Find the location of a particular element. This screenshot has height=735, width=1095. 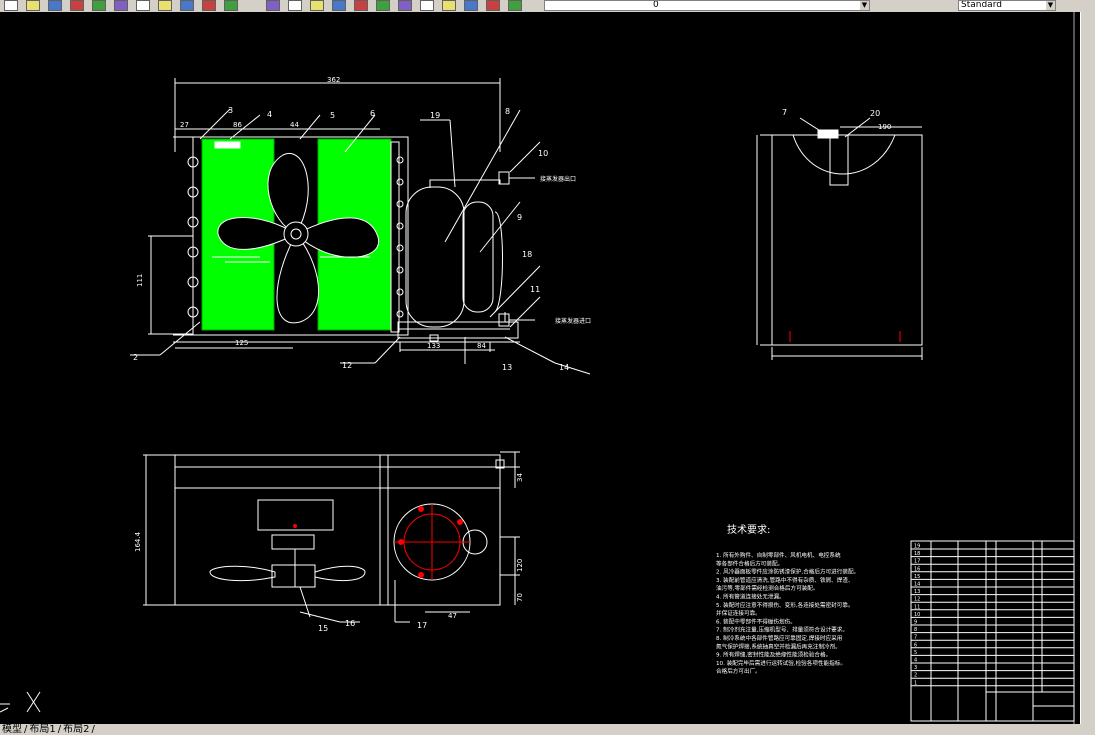

part-balloon: 10 is located at coordinates (543, 153).